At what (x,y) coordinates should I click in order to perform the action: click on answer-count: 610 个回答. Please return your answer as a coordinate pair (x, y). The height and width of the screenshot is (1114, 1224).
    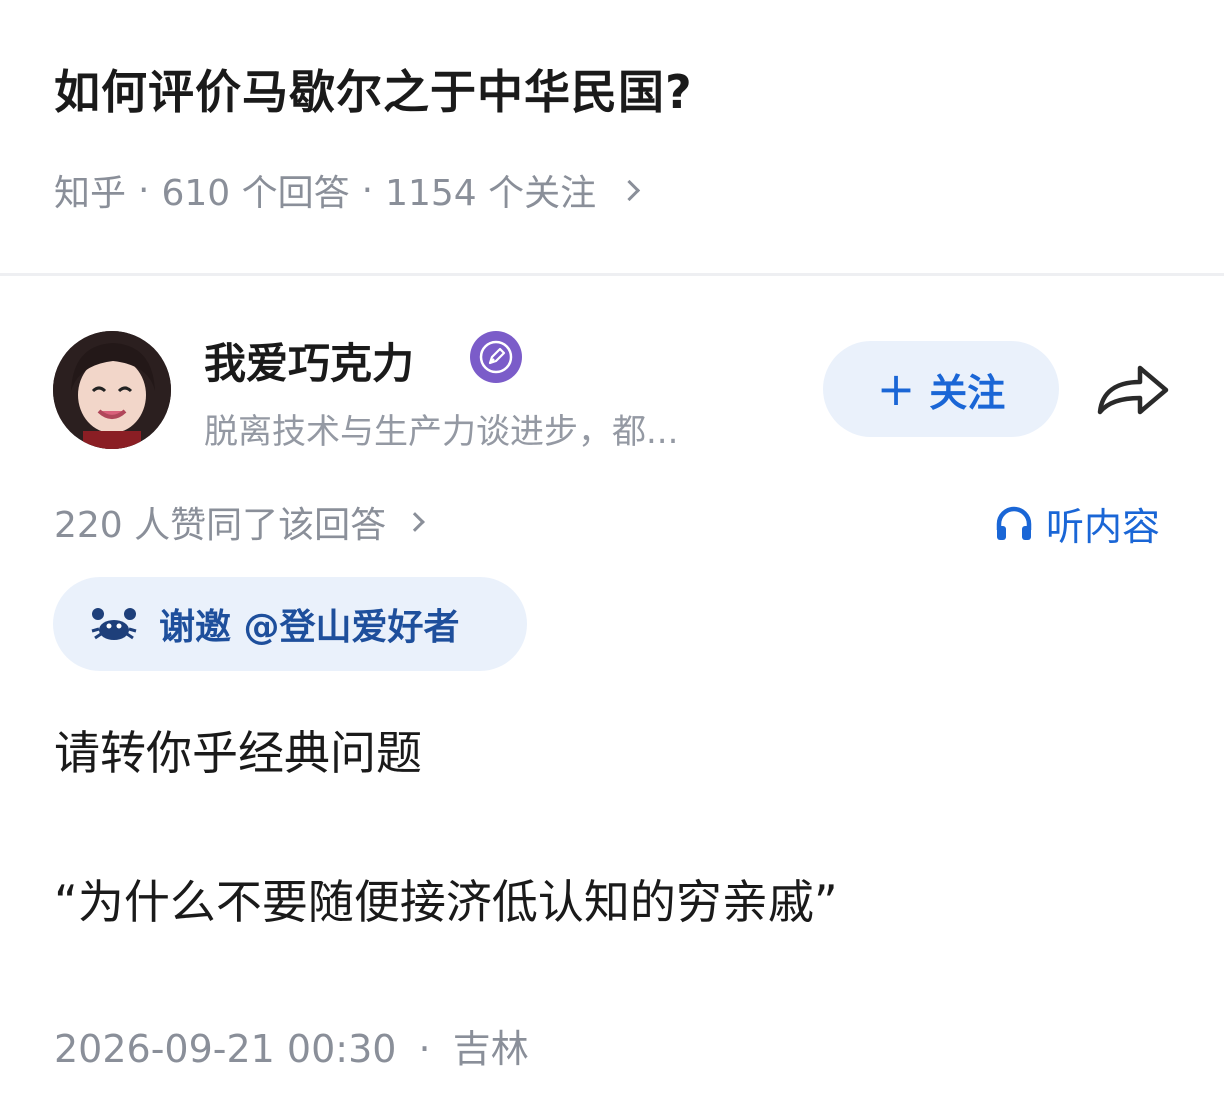
    Looking at the image, I should click on (255, 193).